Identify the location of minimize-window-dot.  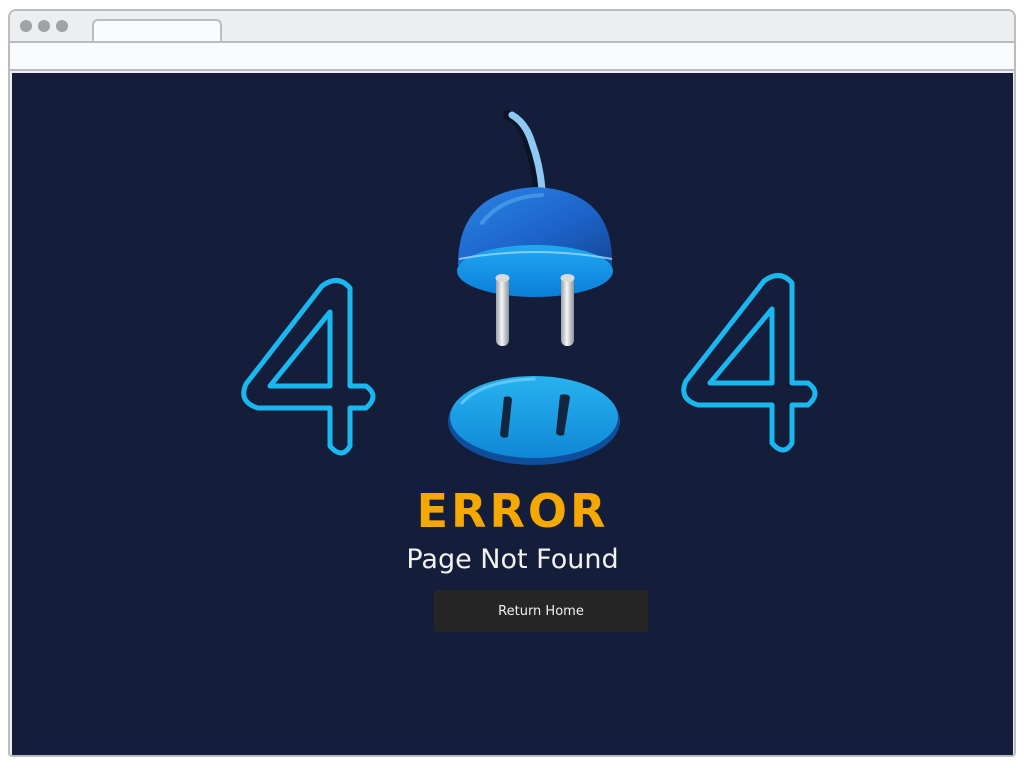
(44, 26).